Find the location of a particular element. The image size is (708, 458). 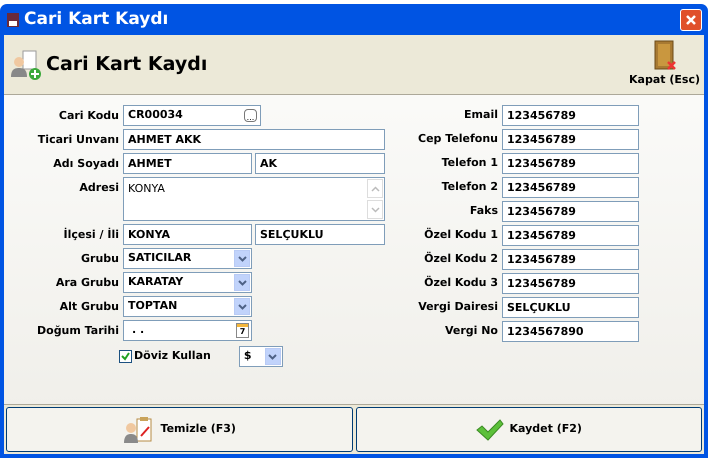

field-label: Özel Kodu 1 is located at coordinates (460, 235).